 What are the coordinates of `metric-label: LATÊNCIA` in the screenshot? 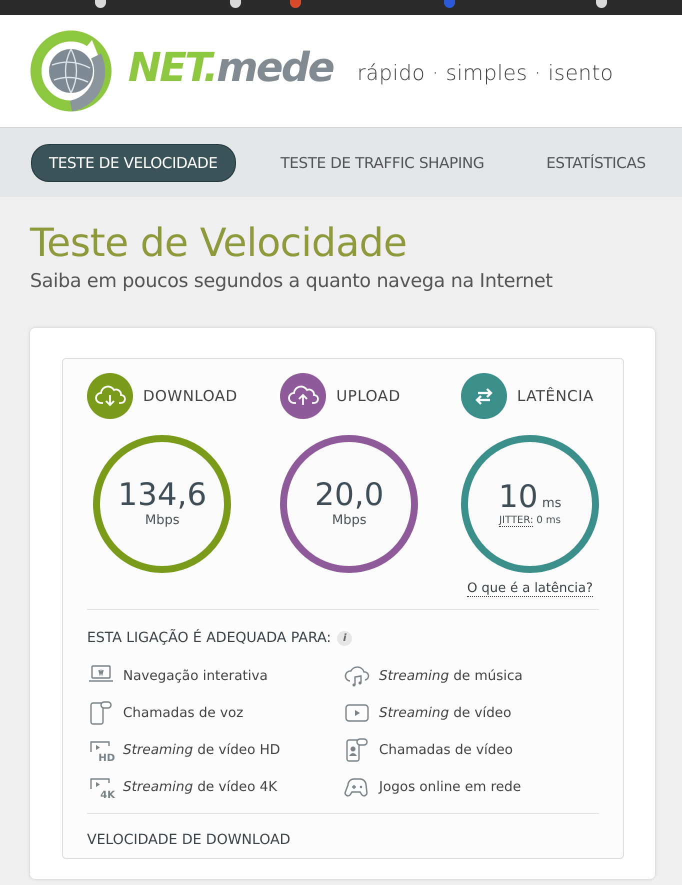 It's located at (555, 396).